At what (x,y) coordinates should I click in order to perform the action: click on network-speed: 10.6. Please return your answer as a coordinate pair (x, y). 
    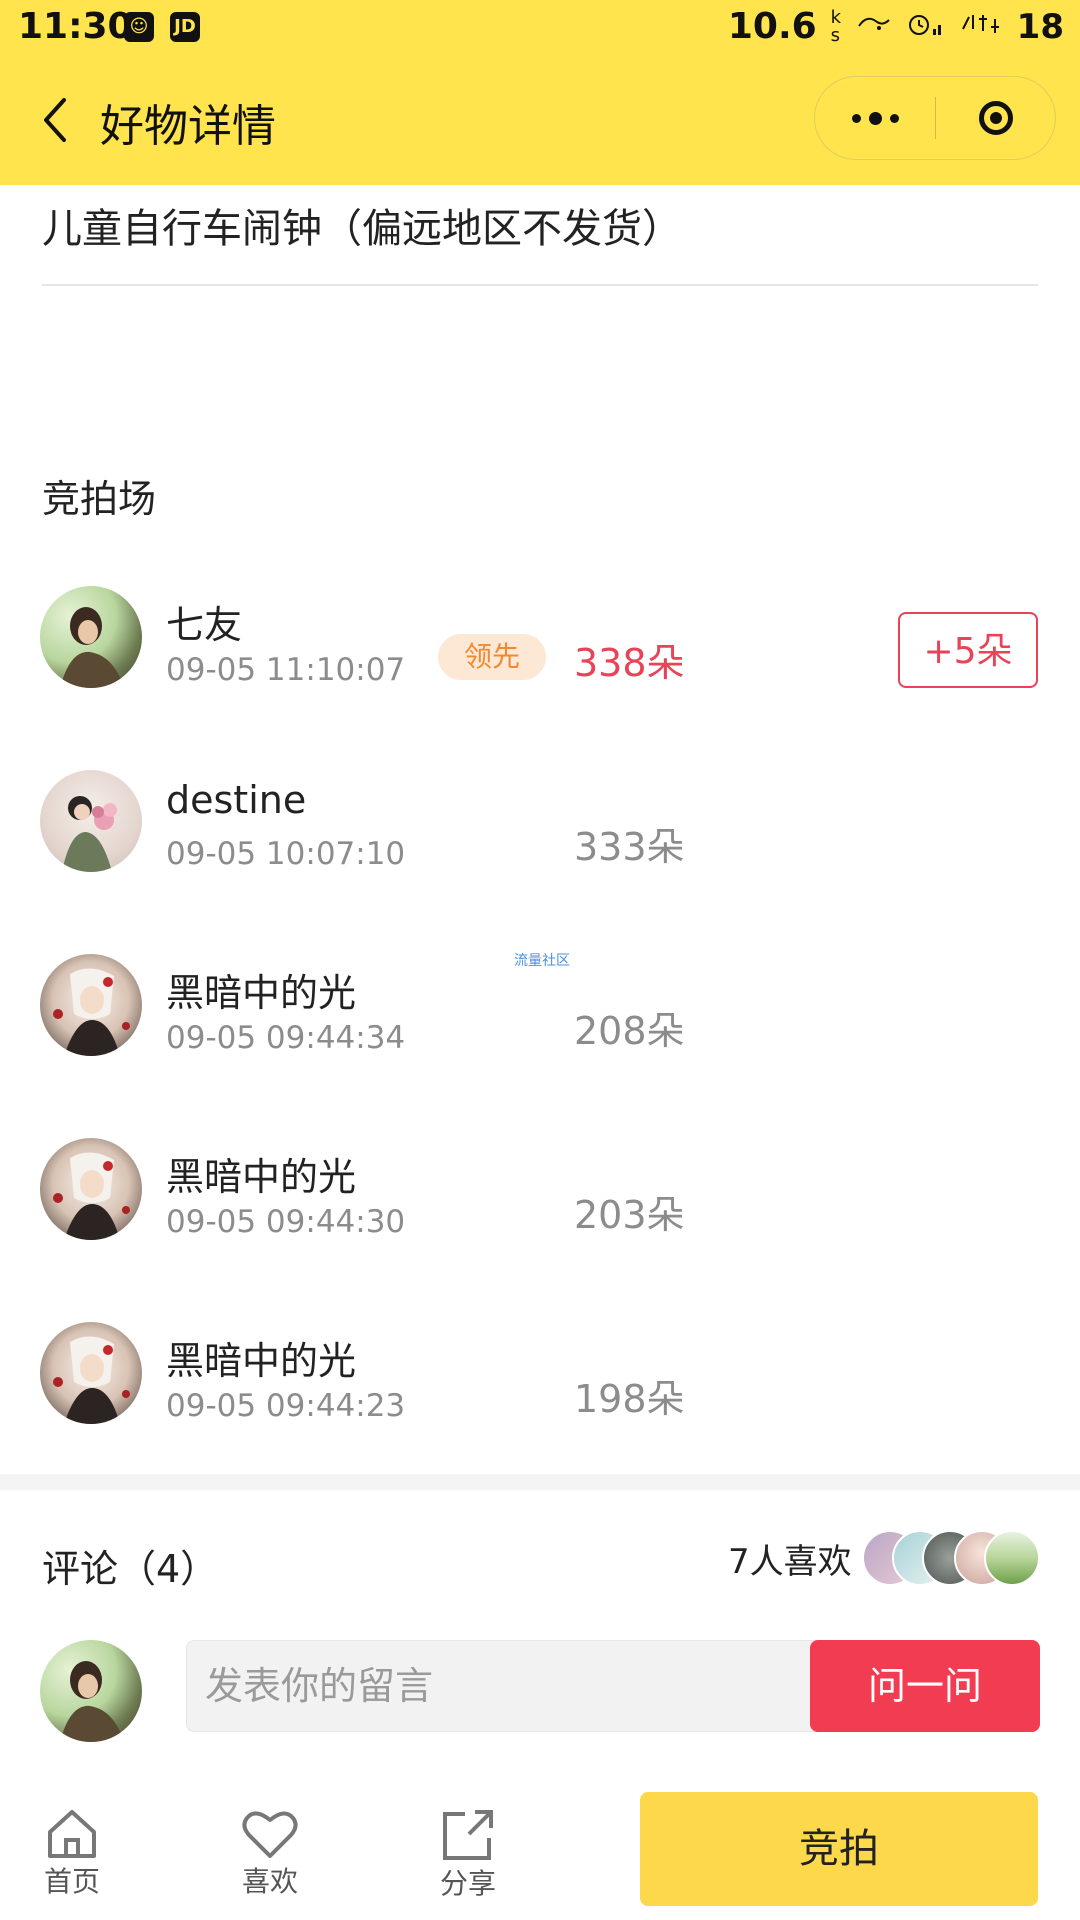
    Looking at the image, I should click on (772, 26).